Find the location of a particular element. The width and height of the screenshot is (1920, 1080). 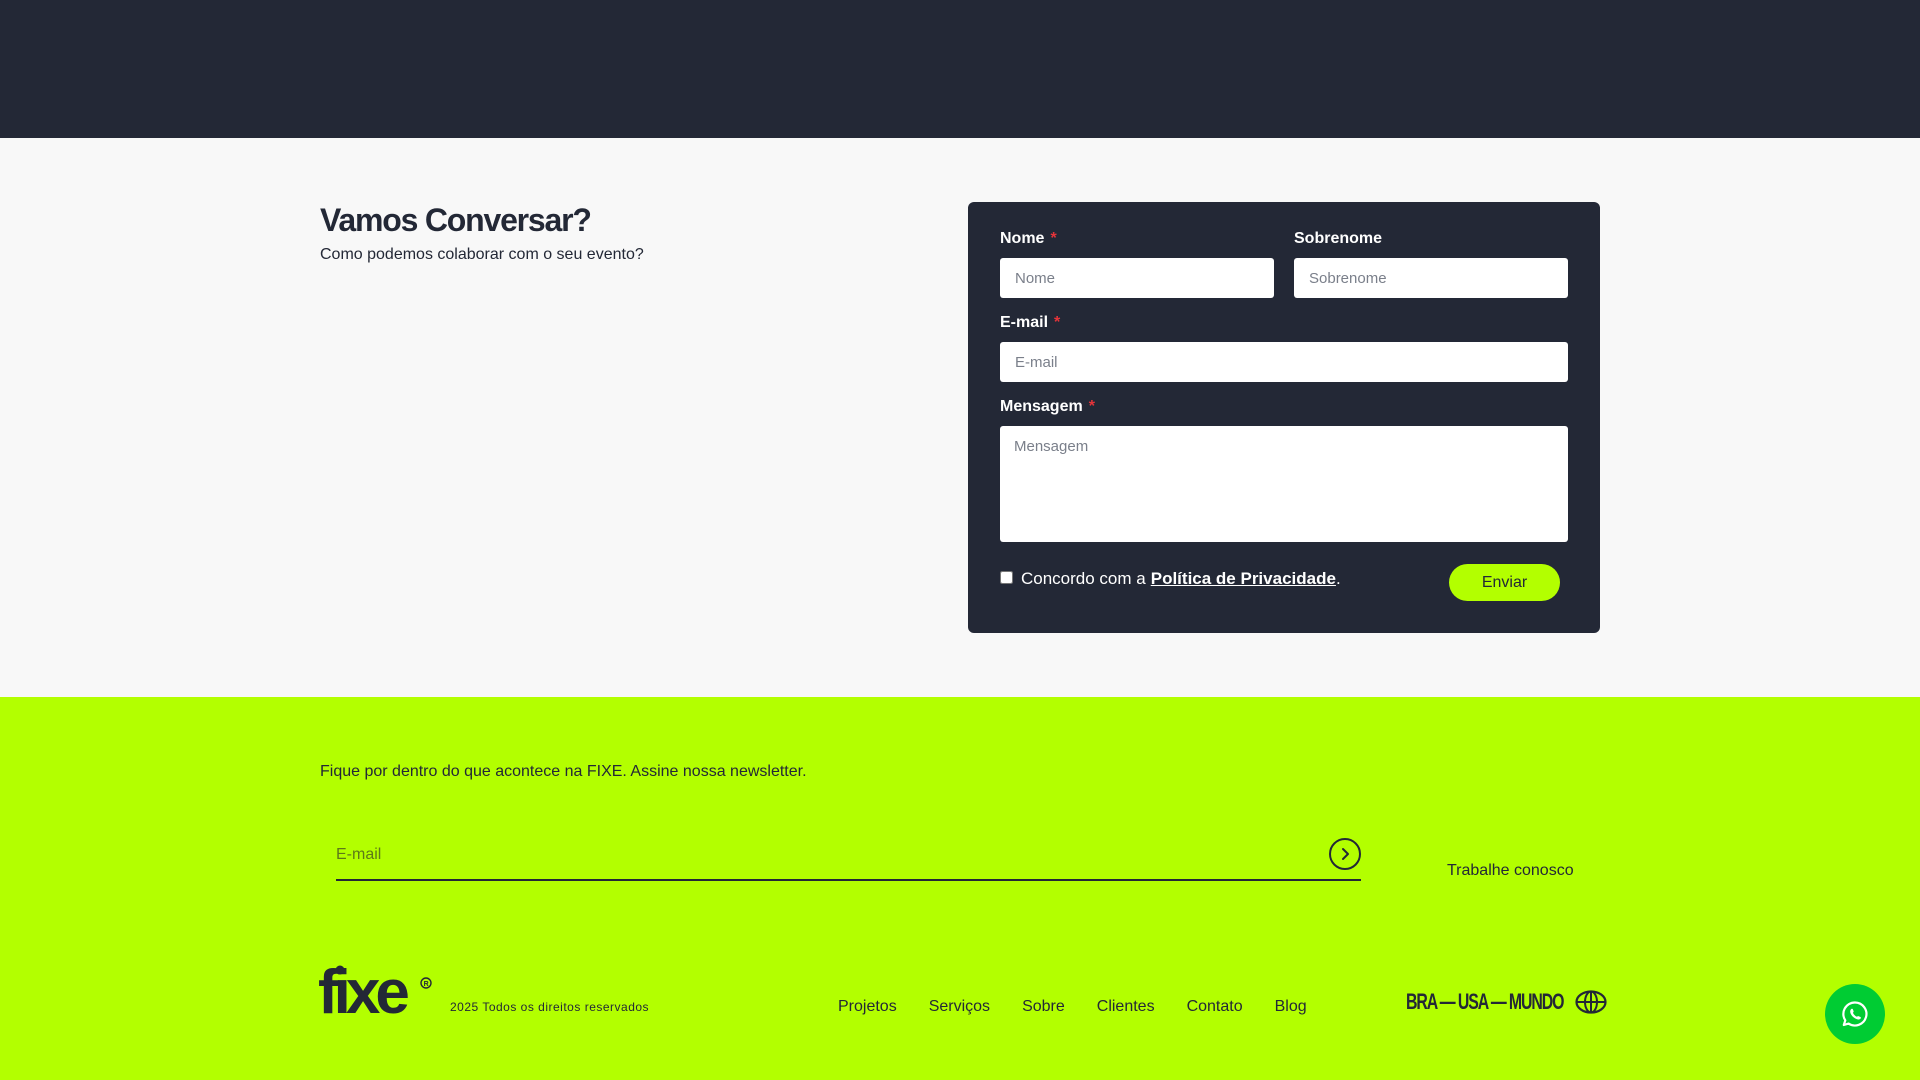

last-name-label: Sobrenome is located at coordinates (1338, 238).